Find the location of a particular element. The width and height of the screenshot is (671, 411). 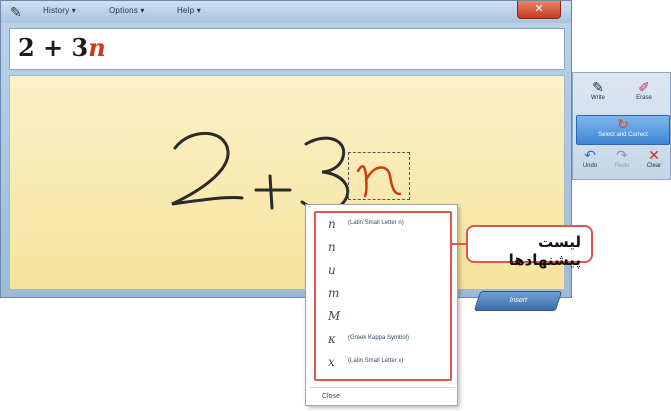

undo-button: ↶ Undo is located at coordinates (590, 162).